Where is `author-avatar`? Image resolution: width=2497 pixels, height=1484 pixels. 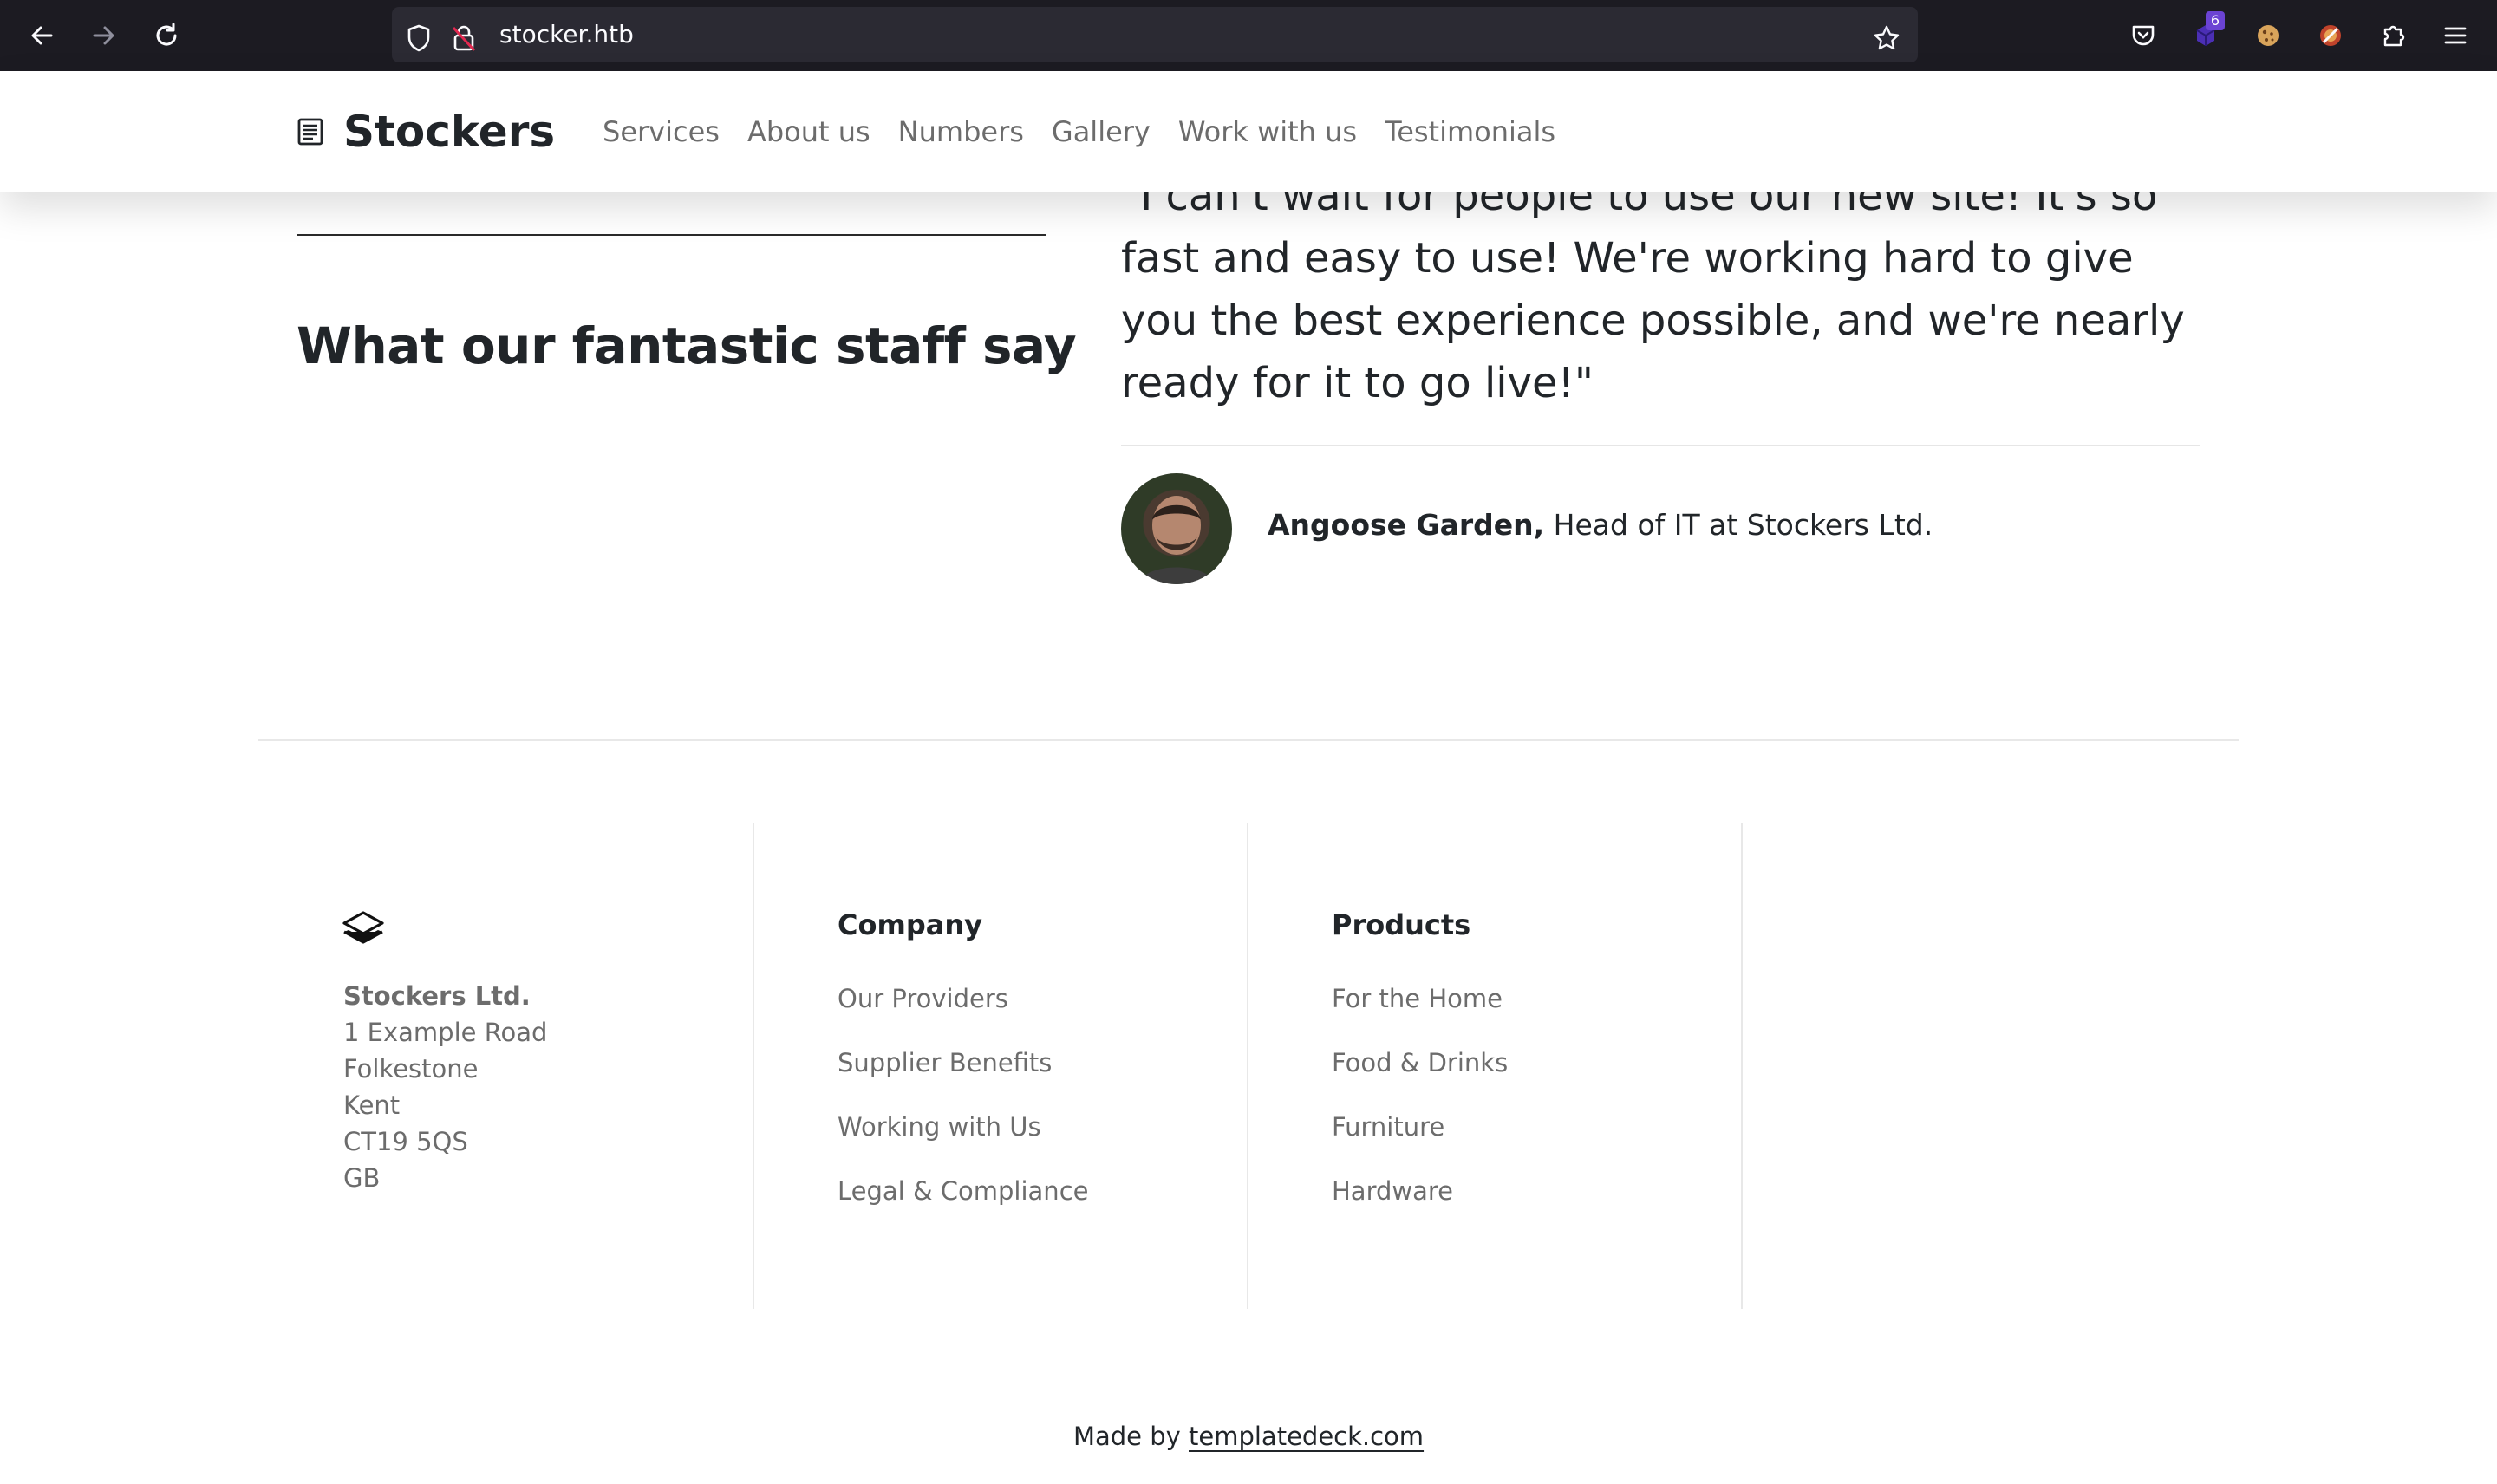 author-avatar is located at coordinates (1176, 528).